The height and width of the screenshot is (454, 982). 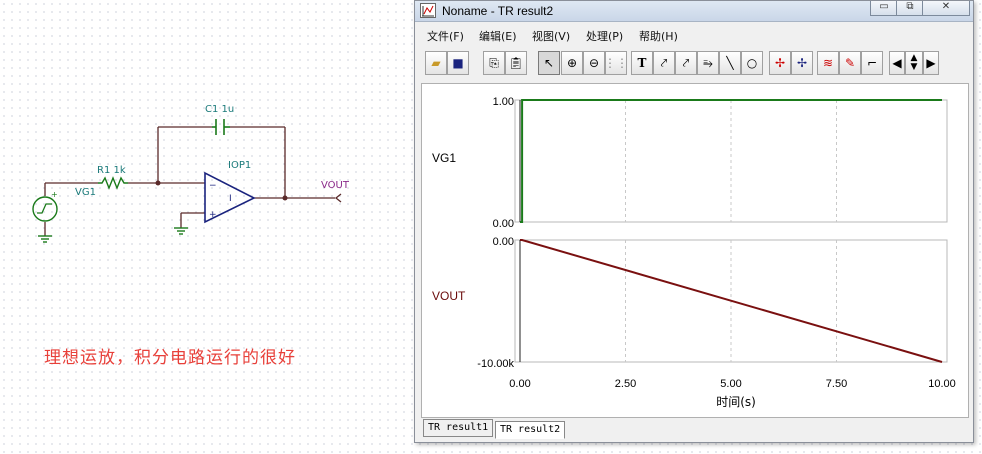 I want to click on marker-a-button: ✢, so click(x=780, y=63).